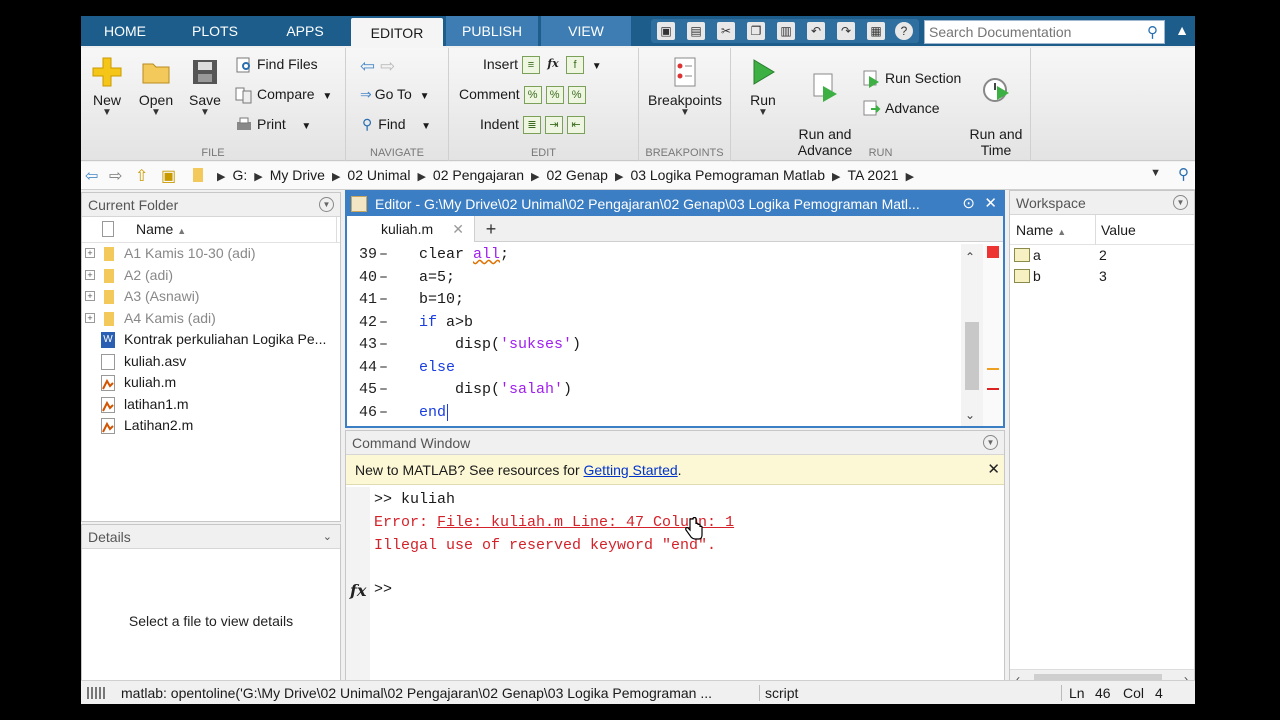  What do you see at coordinates (756, 31) in the screenshot?
I see `copy-icon: ❐` at bounding box center [756, 31].